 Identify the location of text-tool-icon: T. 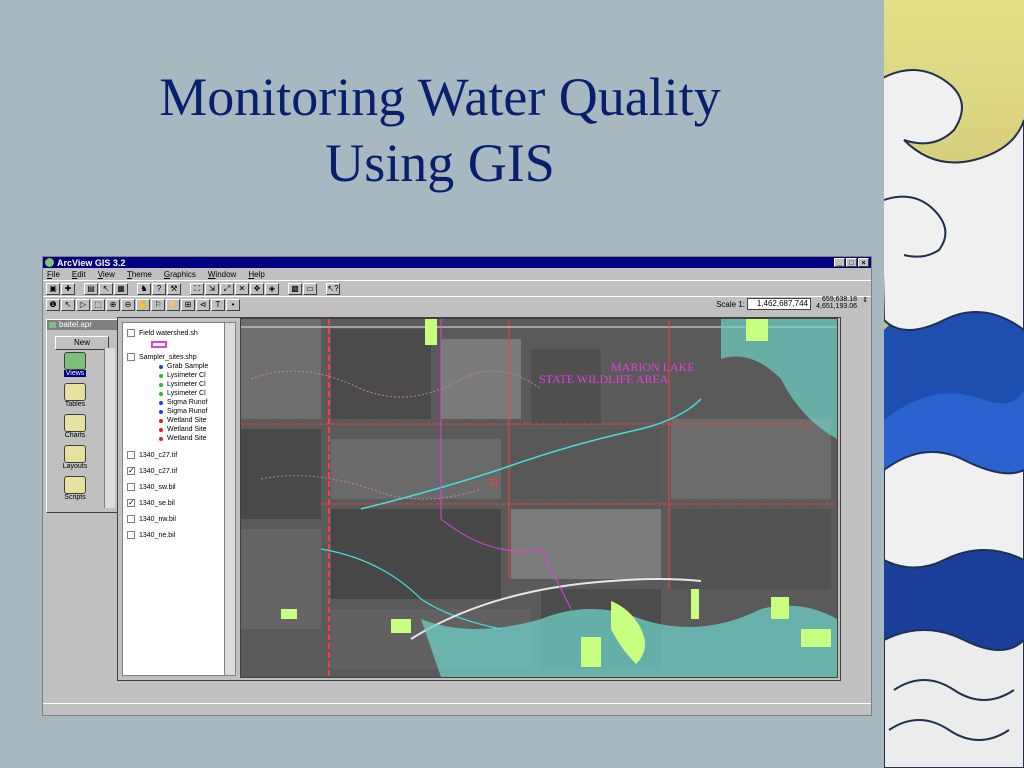
(218, 304).